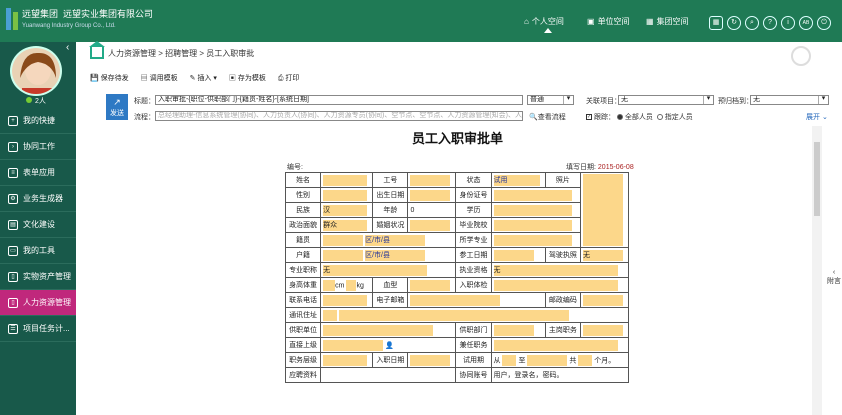  Describe the element at coordinates (38, 251) in the screenshot. I see `sidebar-item-tools: ▭ 我的工具` at that location.